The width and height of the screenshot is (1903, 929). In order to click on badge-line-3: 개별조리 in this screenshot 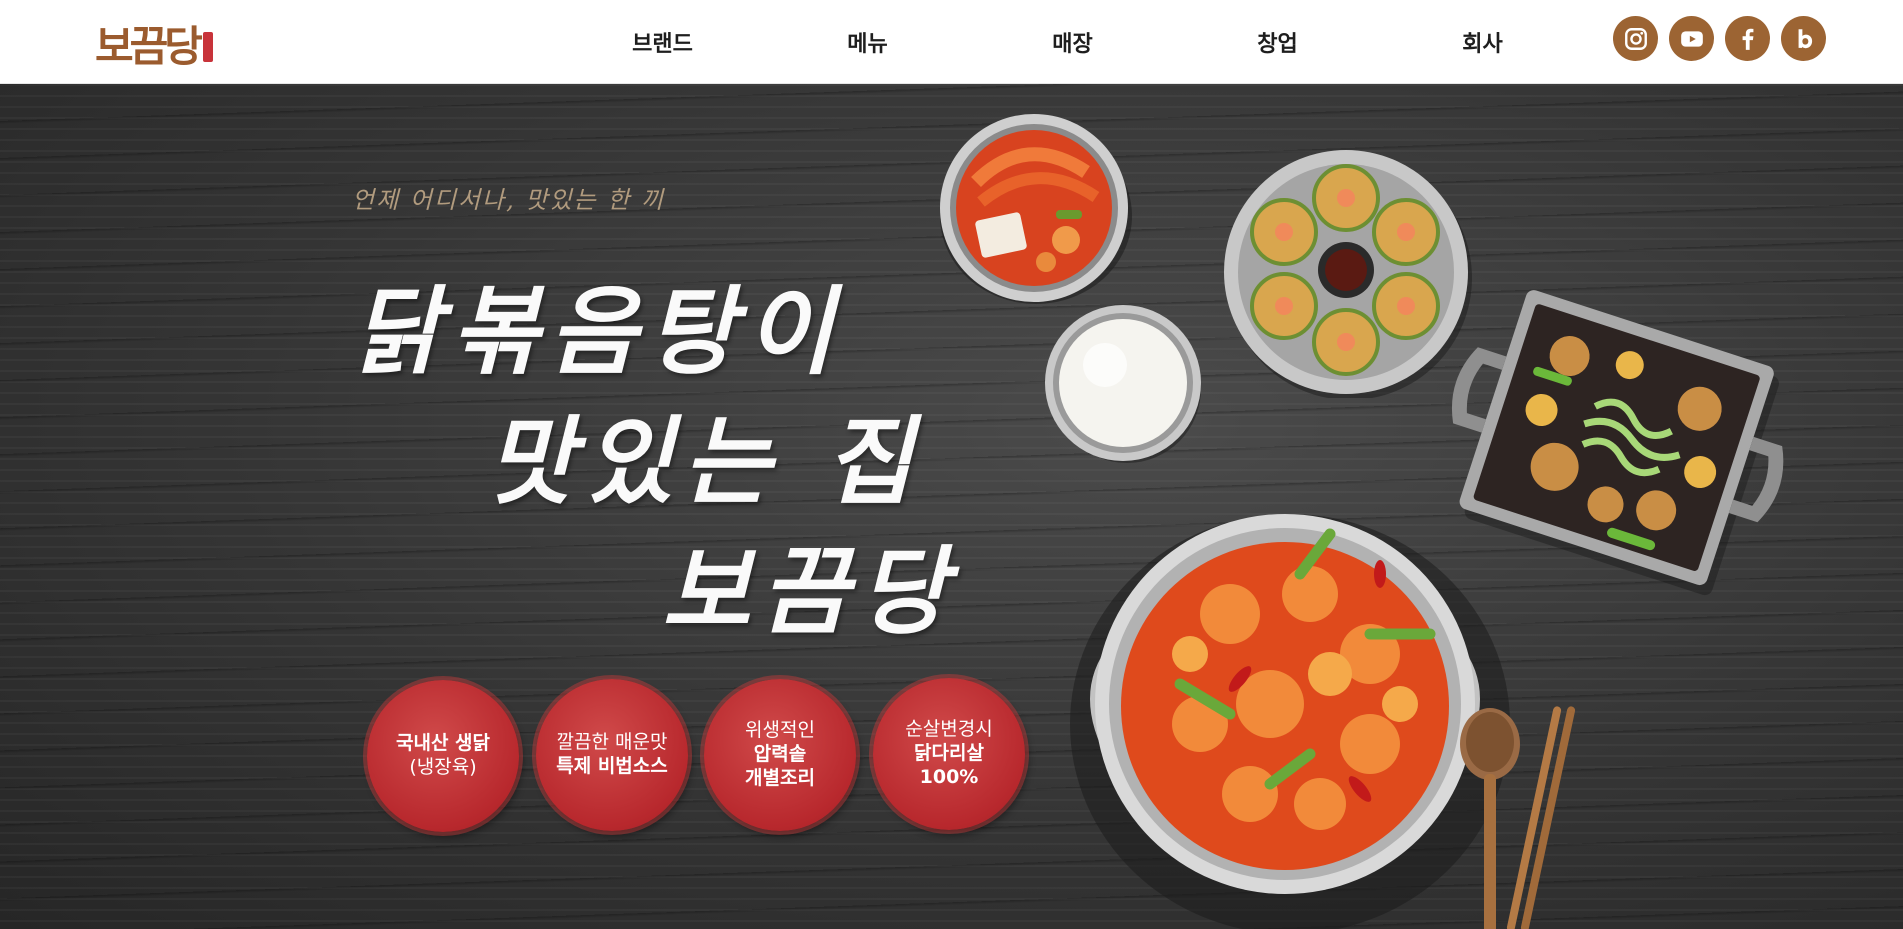, I will do `click(780, 777)`.